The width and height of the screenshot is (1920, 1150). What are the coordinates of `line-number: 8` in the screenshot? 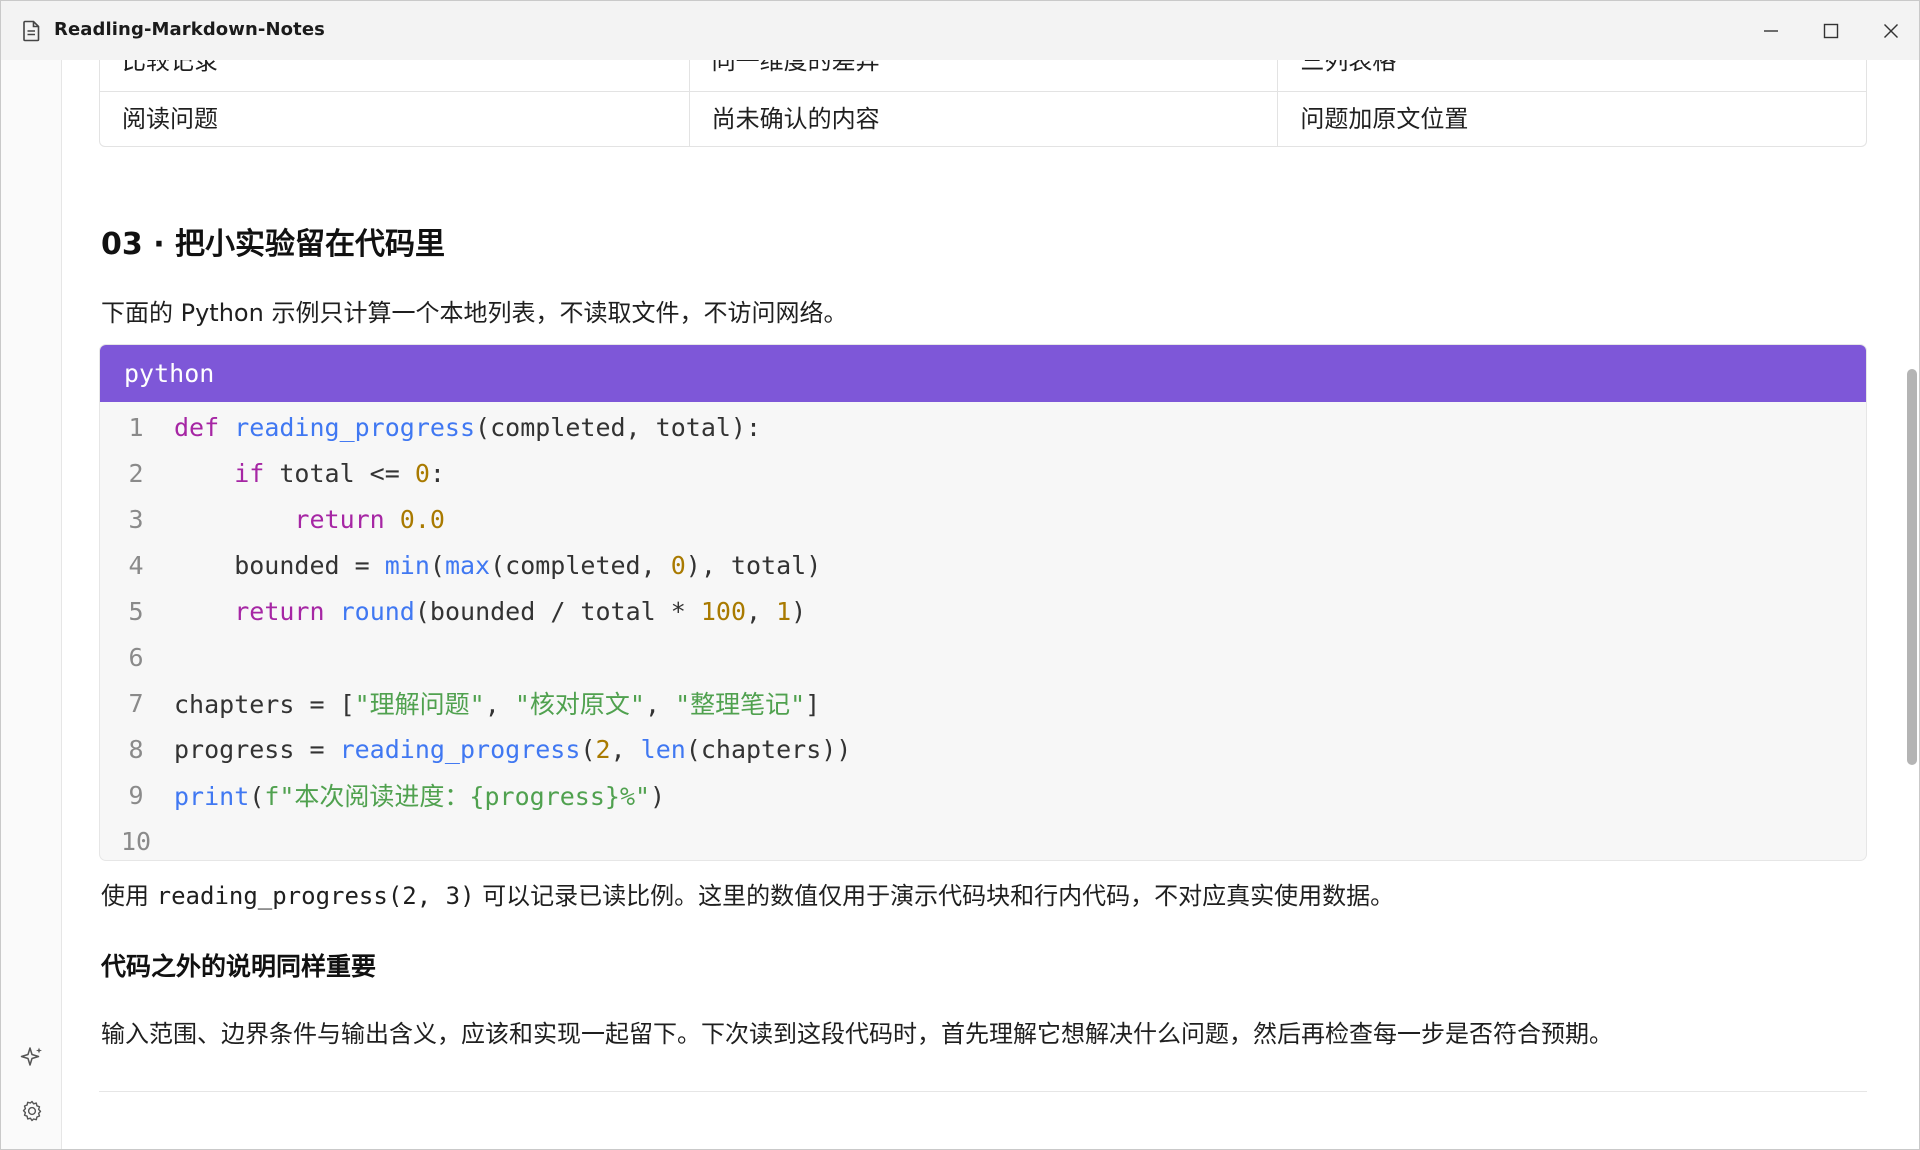 It's located at (136, 749).